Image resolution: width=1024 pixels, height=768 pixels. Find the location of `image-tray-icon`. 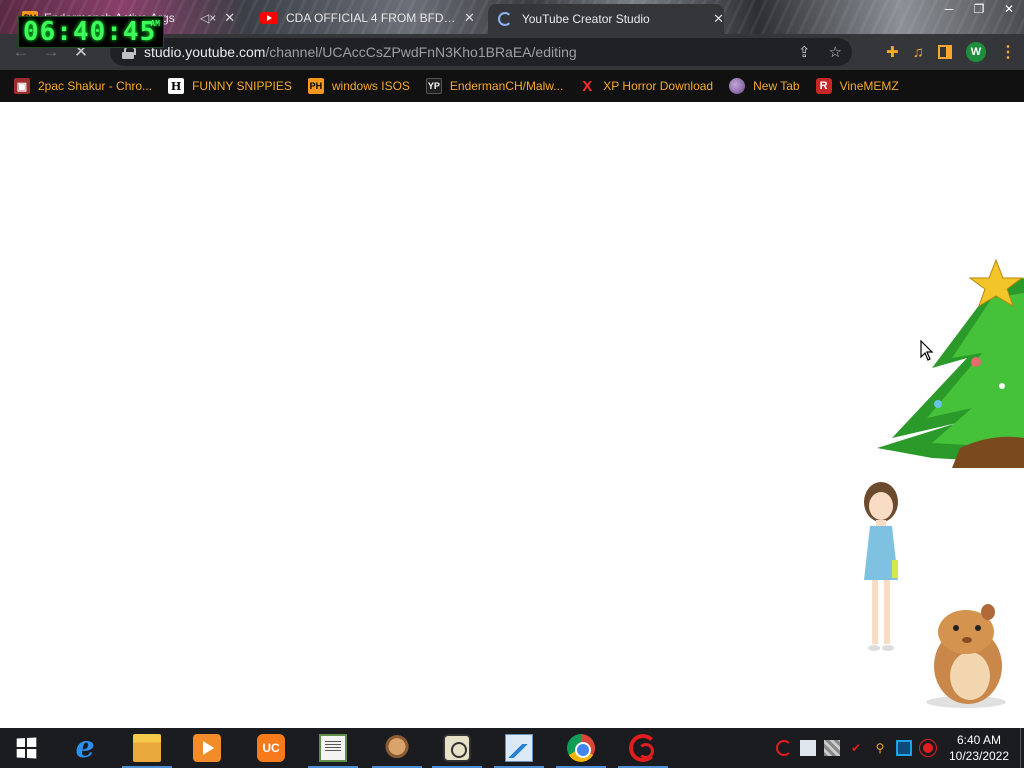

image-tray-icon is located at coordinates (808, 748).